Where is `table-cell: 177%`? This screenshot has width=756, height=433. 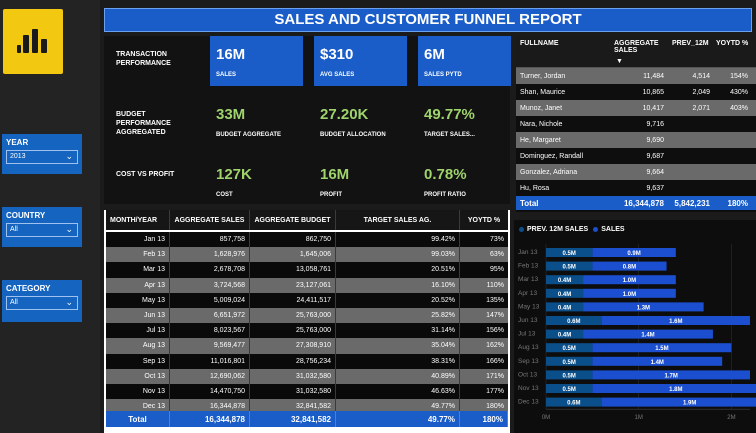
table-cell: 177% is located at coordinates (495, 391).